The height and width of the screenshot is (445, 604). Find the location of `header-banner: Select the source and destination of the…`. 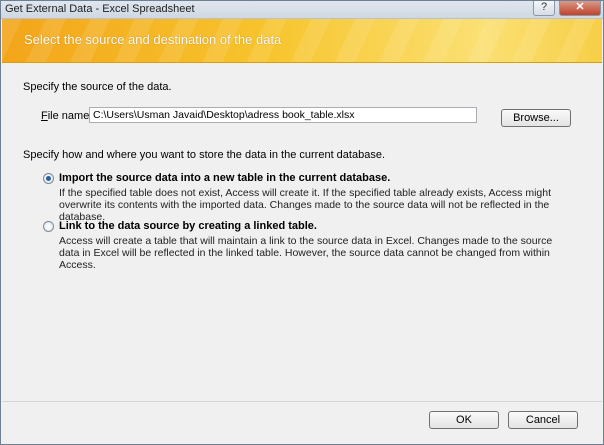

header-banner: Select the source and destination of the… is located at coordinates (302, 41).